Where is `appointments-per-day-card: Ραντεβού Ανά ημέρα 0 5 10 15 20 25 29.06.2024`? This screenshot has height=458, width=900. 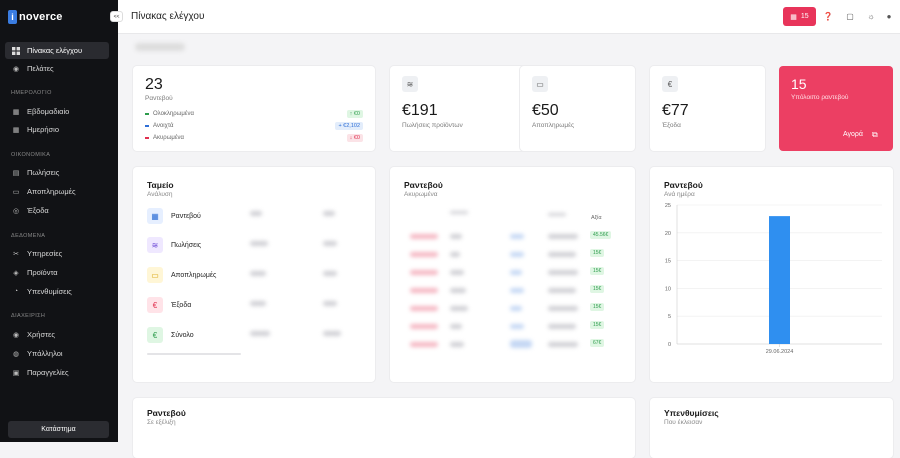
appointments-per-day-card: Ραντεβού Ανά ημέρα 0 5 10 15 20 25 29.06.2024 is located at coordinates (771, 274).